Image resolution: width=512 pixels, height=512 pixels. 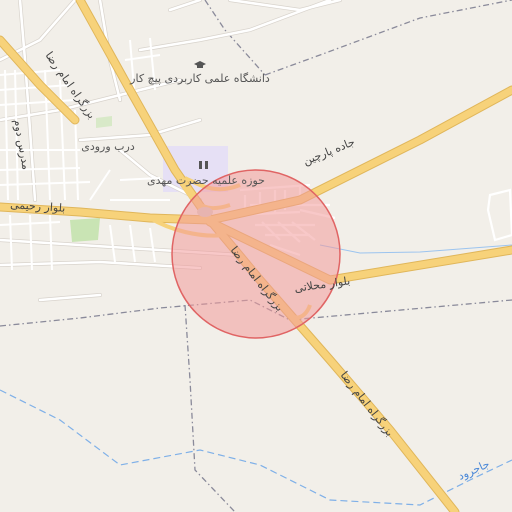 What do you see at coordinates (108, 146) in the screenshot?
I see `darb-vorudi-label: درب ورودی` at bounding box center [108, 146].